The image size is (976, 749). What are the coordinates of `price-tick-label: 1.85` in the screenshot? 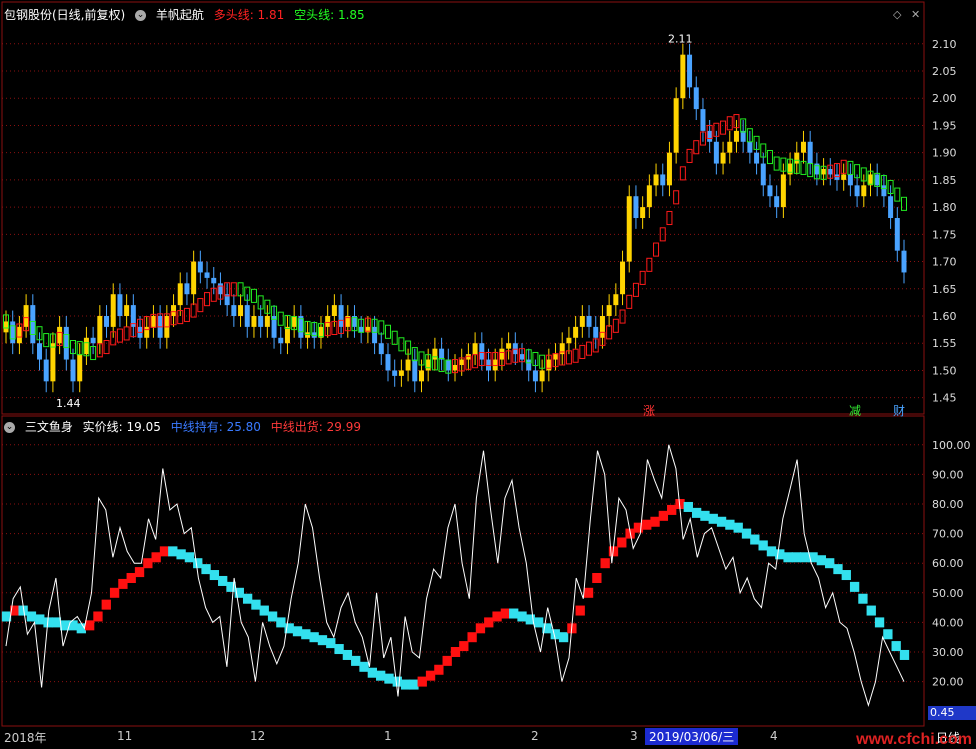 It's located at (944, 180).